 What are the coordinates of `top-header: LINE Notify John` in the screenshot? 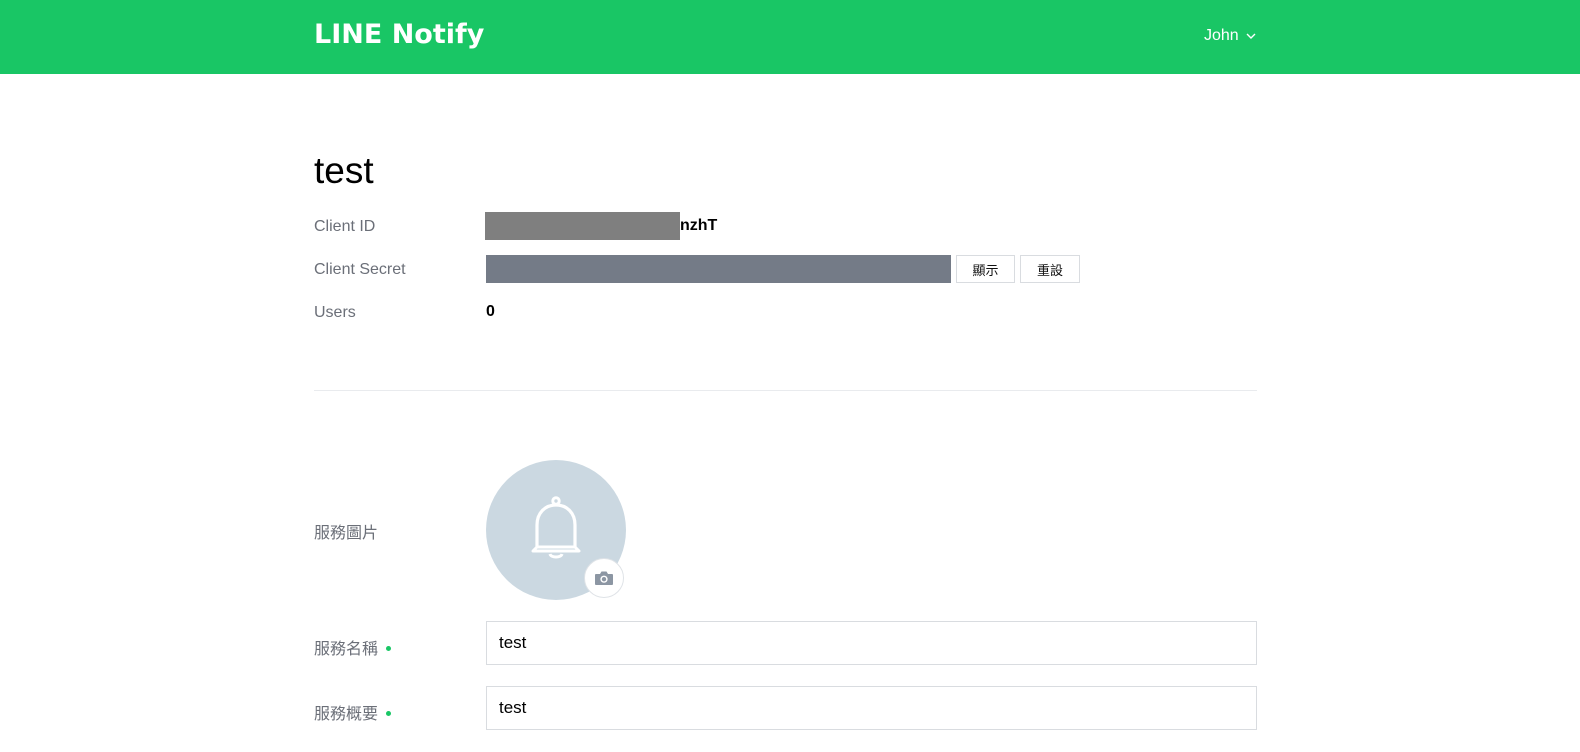 It's located at (790, 37).